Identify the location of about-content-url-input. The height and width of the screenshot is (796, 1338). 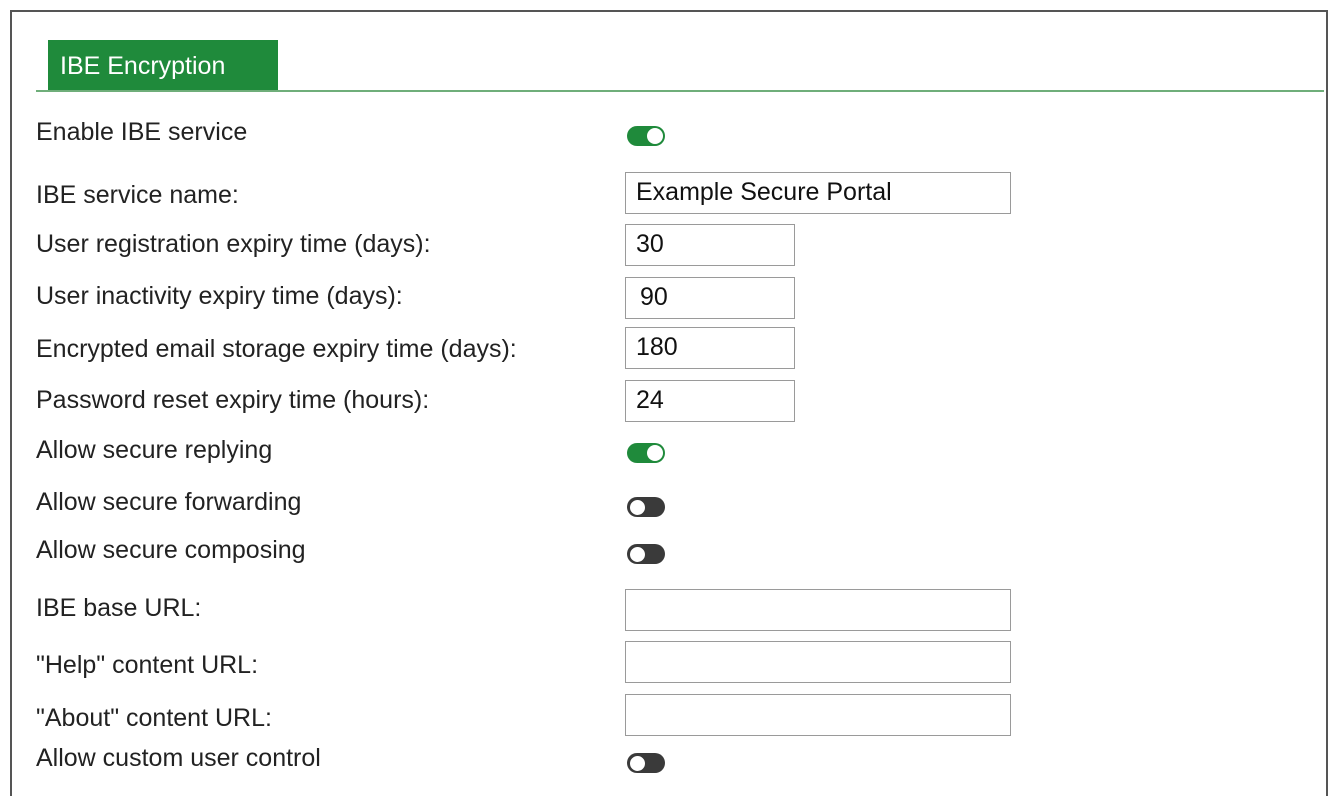
(818, 715).